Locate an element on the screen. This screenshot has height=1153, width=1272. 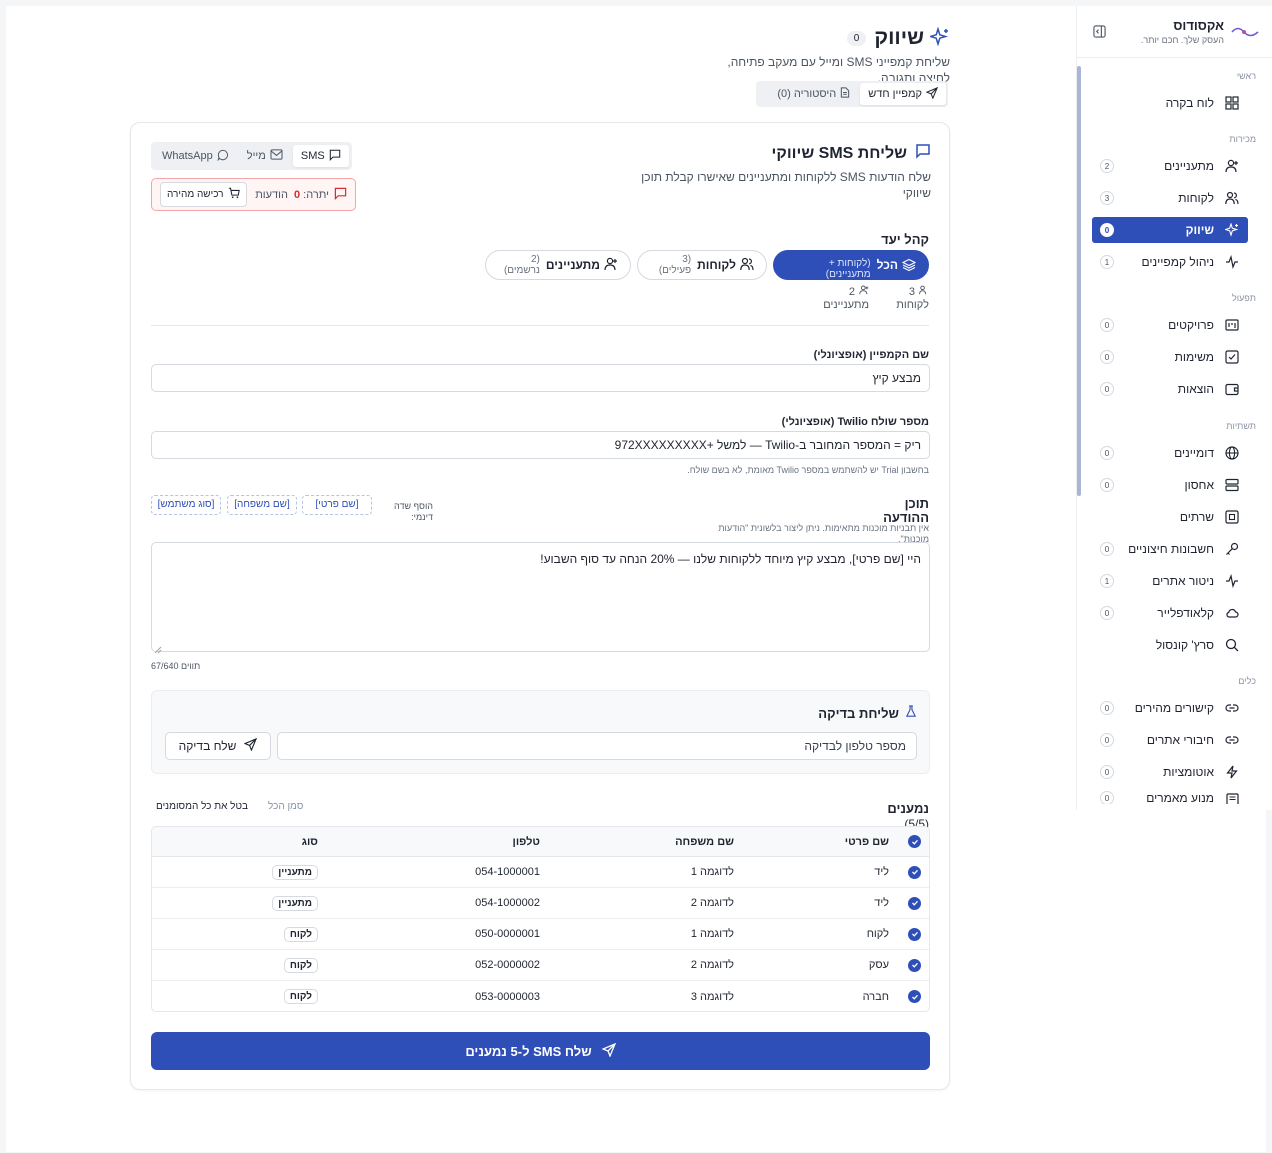
audience-option-name: מתעניינים is located at coordinates (572, 265).